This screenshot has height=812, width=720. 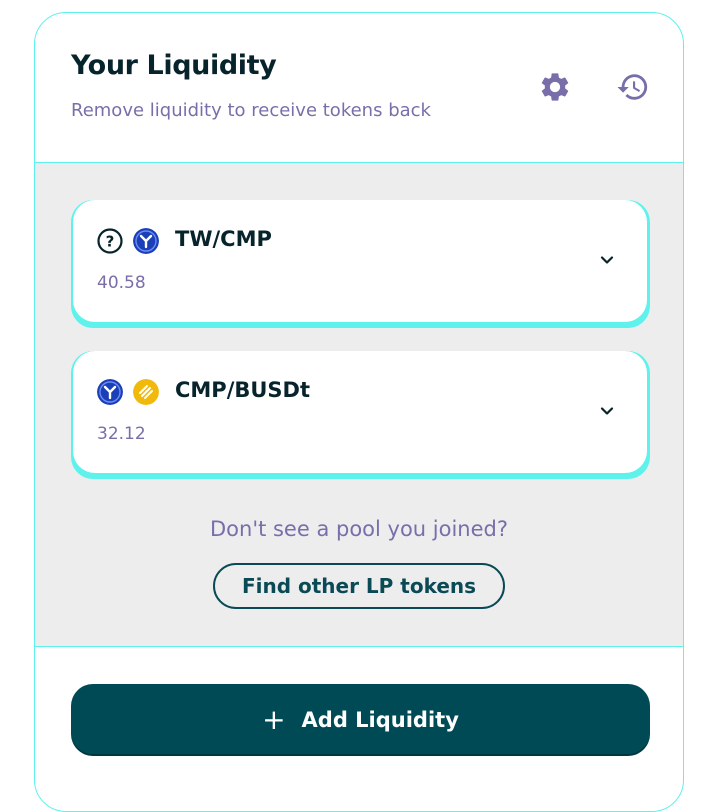 I want to click on history-icon, so click(x=632, y=87).